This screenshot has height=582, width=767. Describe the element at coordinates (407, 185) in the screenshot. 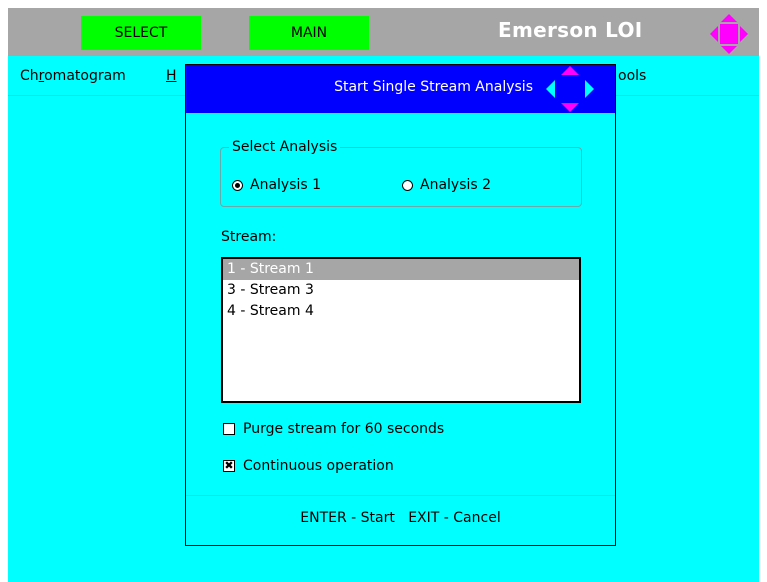

I see `radio-unselected-icon` at that location.